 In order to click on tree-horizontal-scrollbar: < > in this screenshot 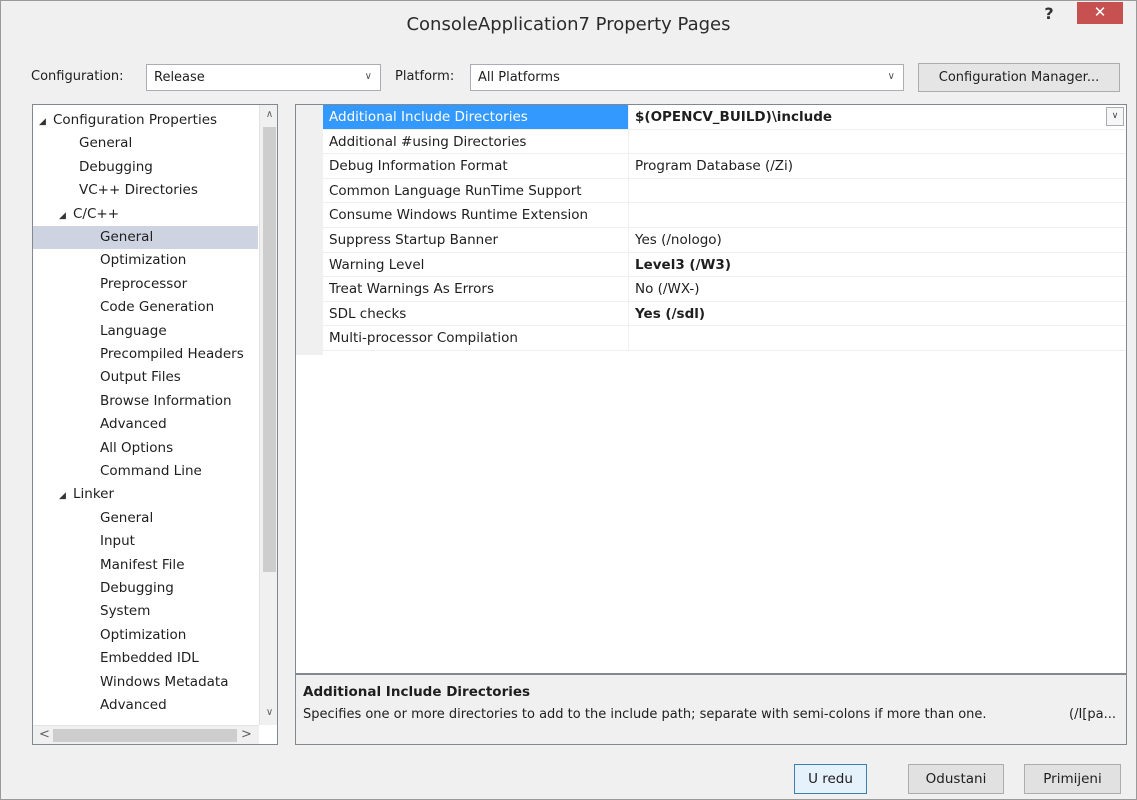, I will do `click(146, 734)`.